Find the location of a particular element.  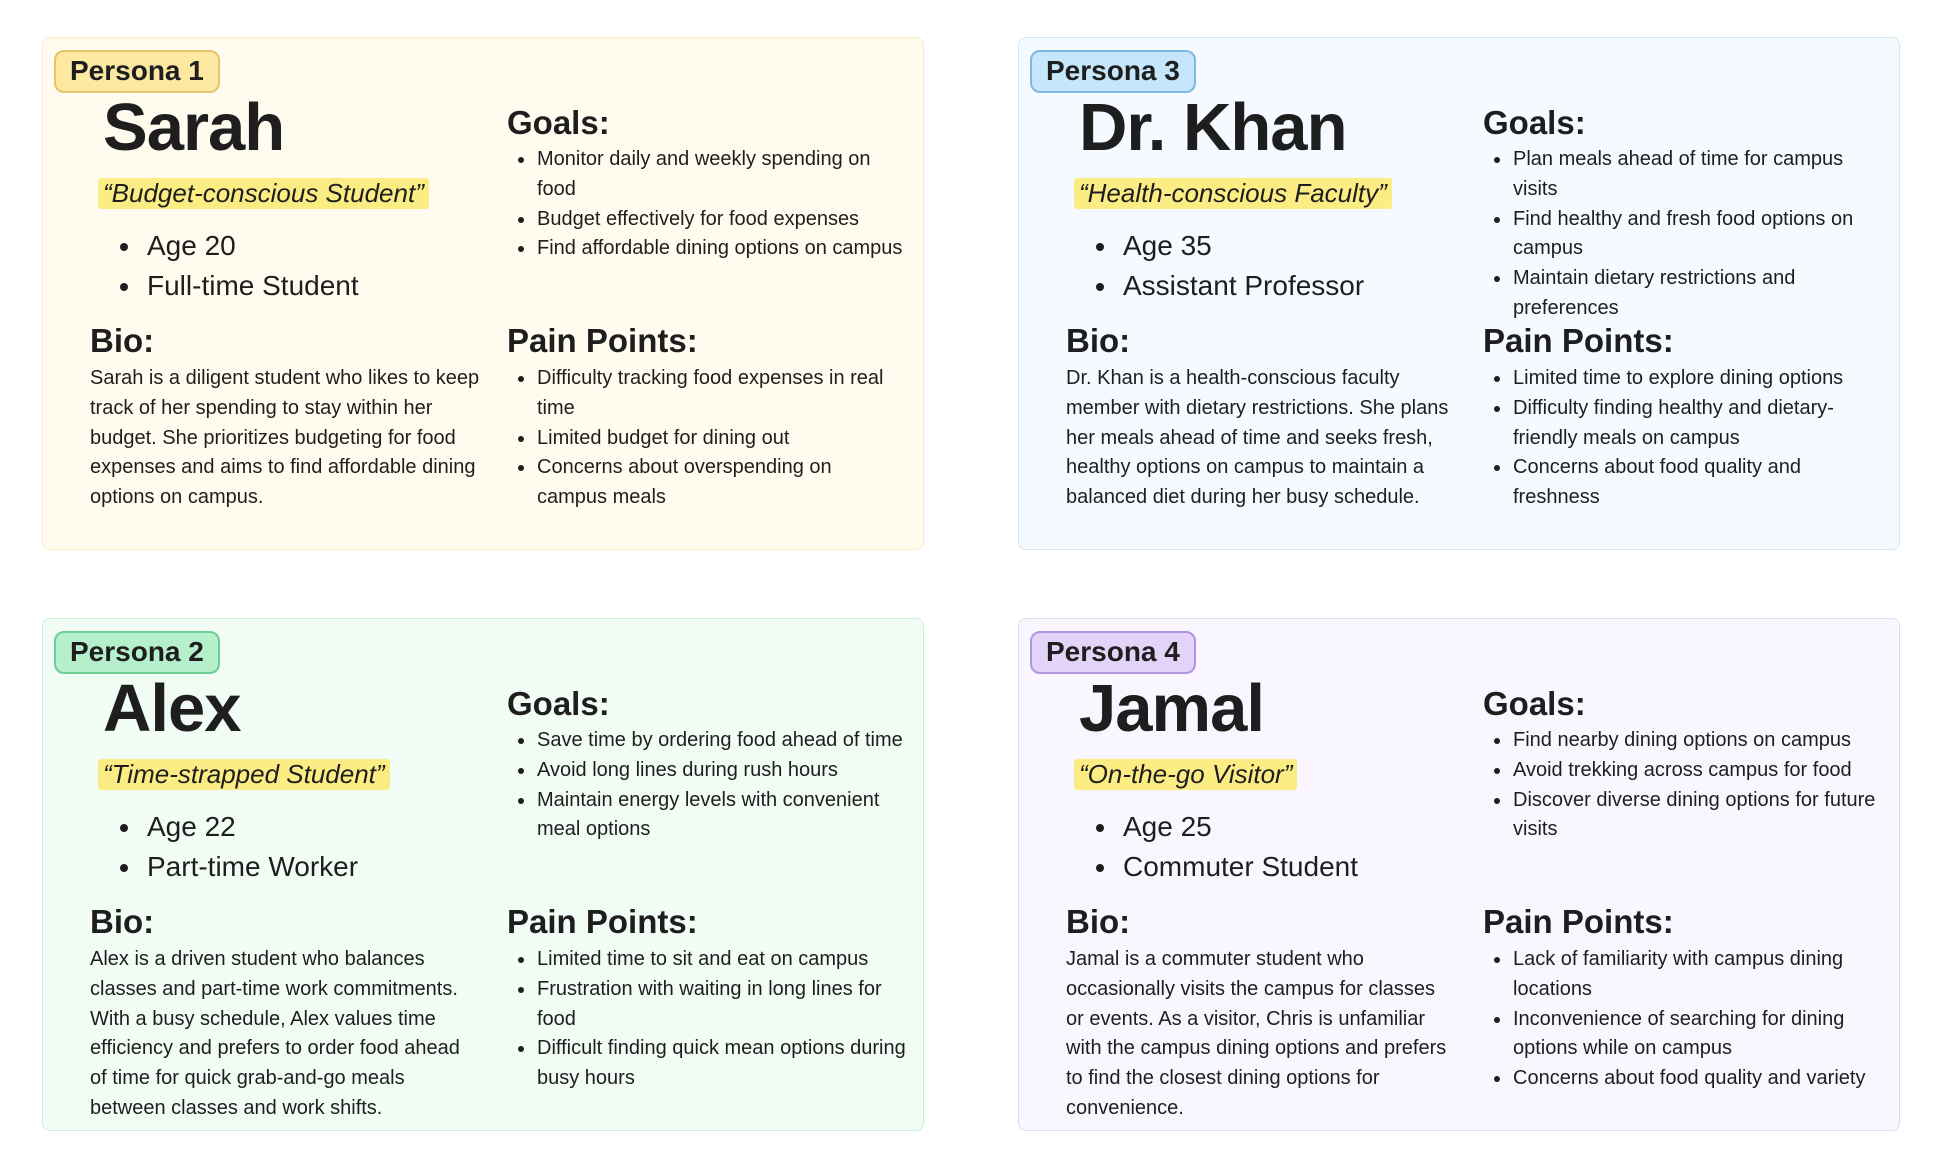

persona-name: Sarah is located at coordinates (194, 127).